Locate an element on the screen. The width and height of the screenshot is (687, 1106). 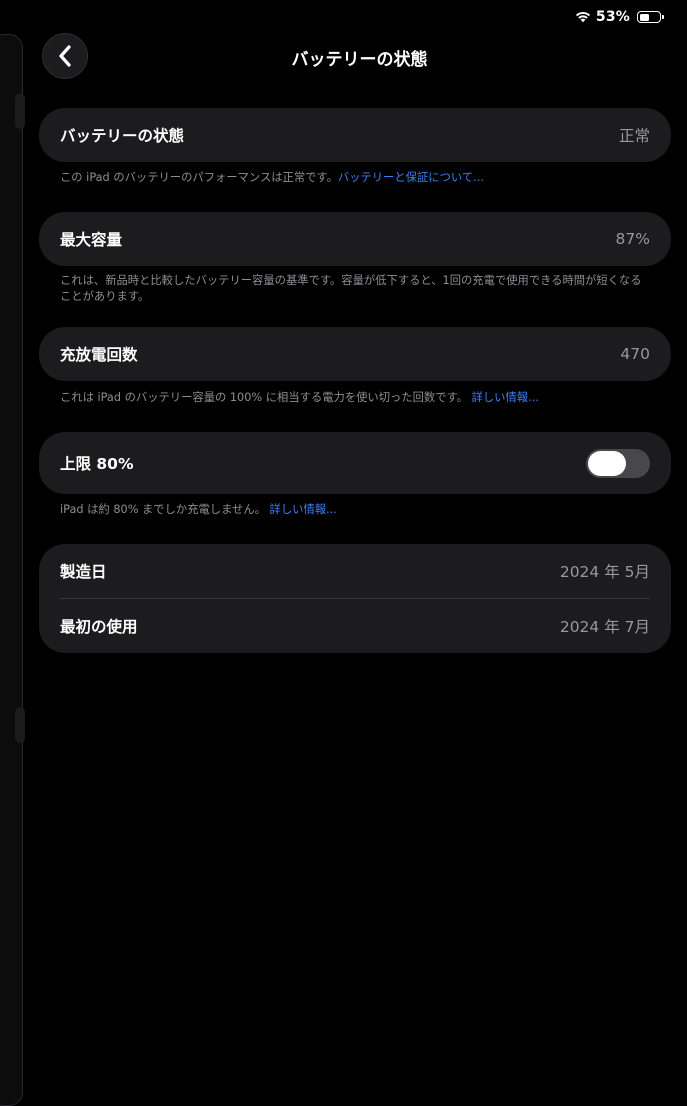
cycle-count-row: 充放電回数 470 is located at coordinates (355, 354).